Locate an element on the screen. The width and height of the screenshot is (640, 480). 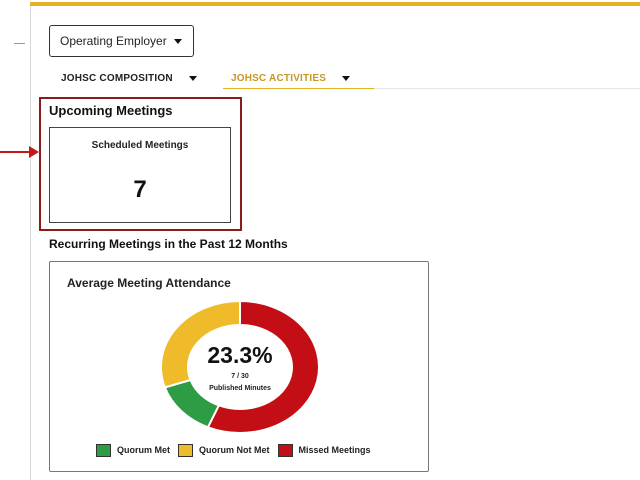
chart-legend: Quorum Met Quorum Not Met Missed Meetings is located at coordinates (237, 450).